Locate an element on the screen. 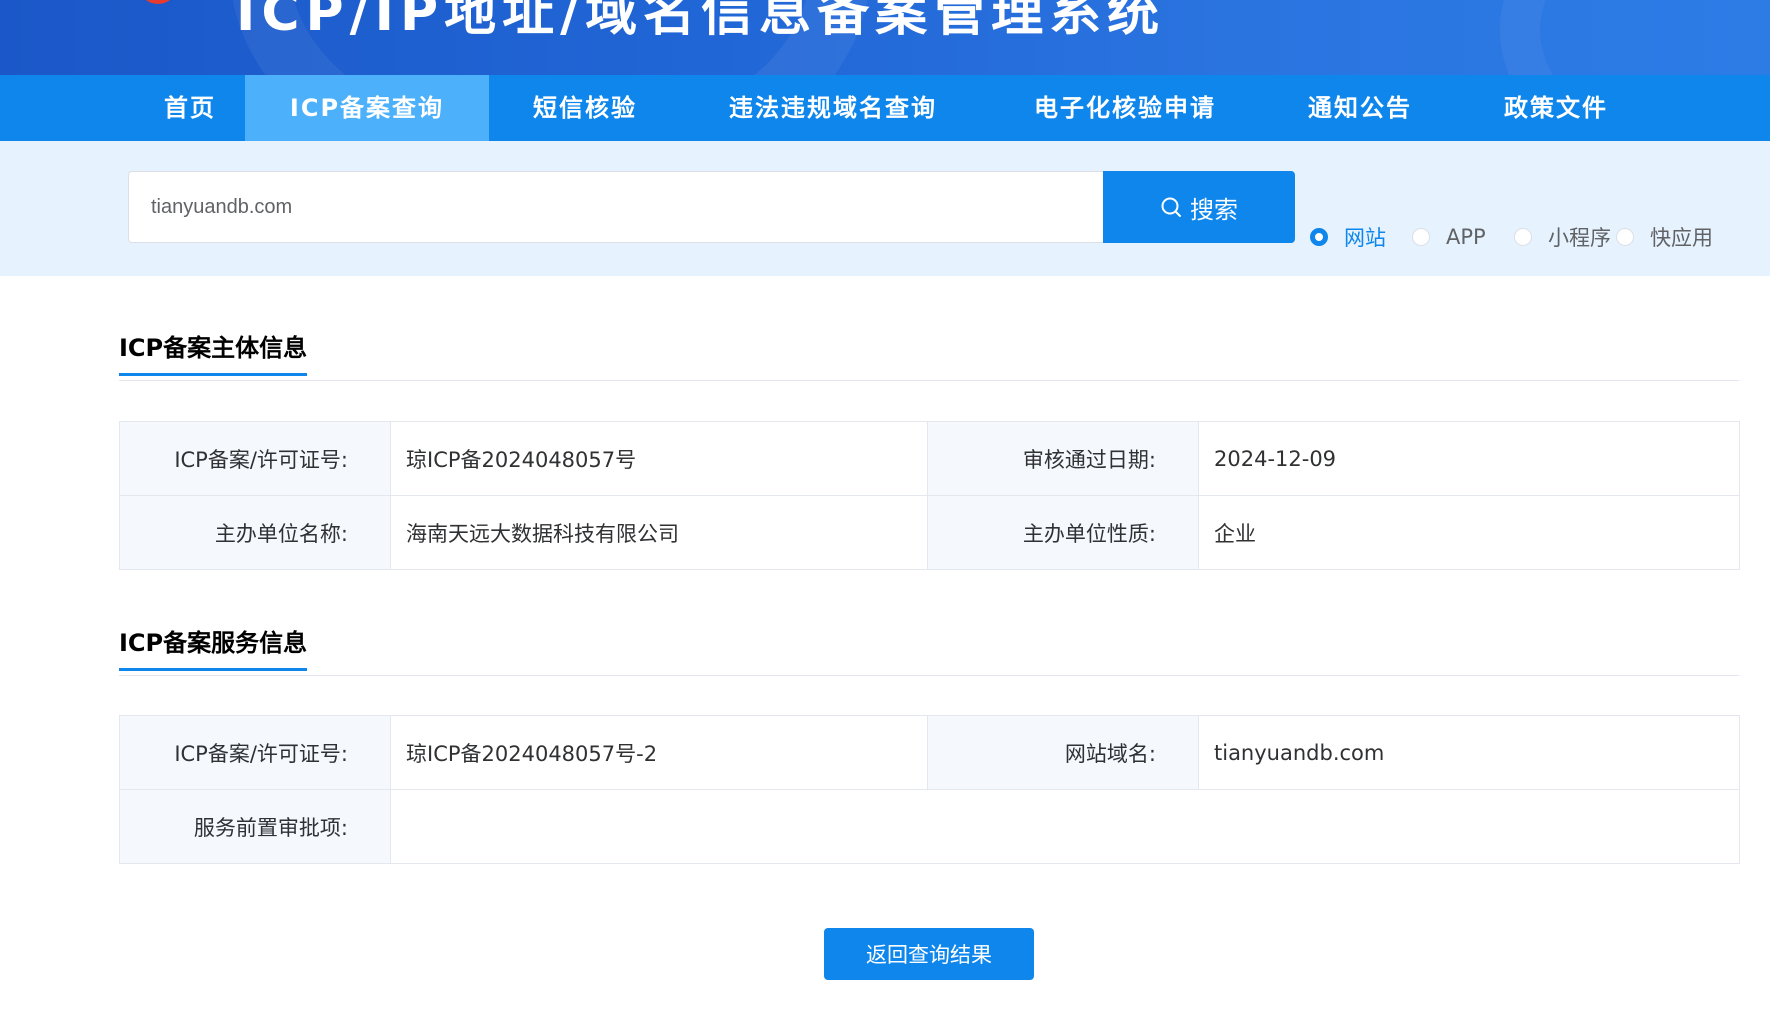 The height and width of the screenshot is (1028, 1770). search-area: 搜索 网站 APP 小程序 快应用 is located at coordinates (885, 208).